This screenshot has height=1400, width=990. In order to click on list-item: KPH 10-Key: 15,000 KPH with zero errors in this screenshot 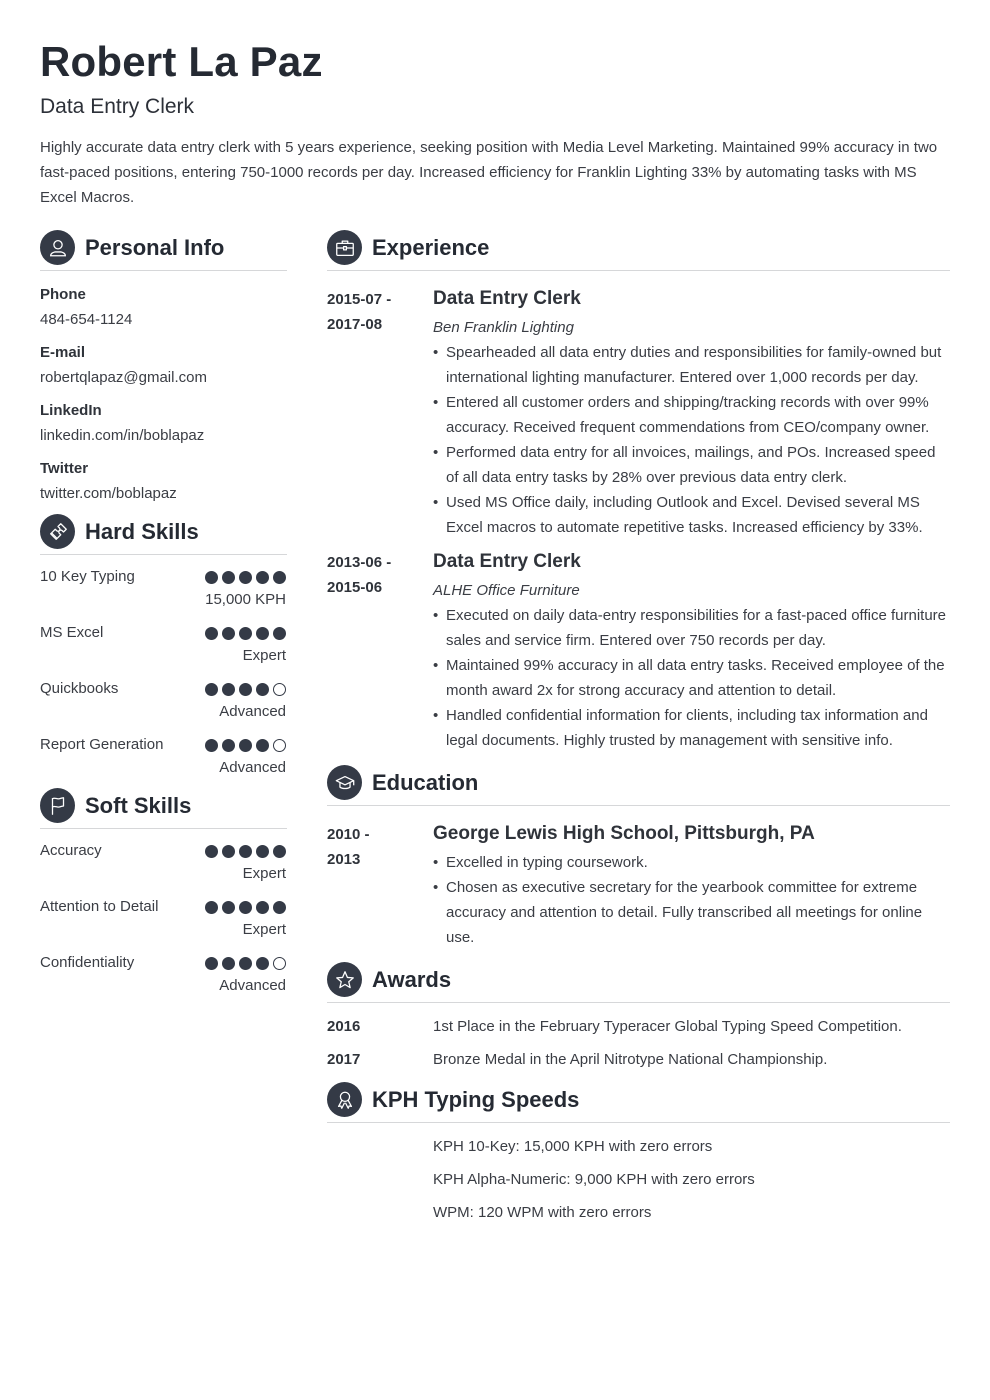, I will do `click(573, 1146)`.